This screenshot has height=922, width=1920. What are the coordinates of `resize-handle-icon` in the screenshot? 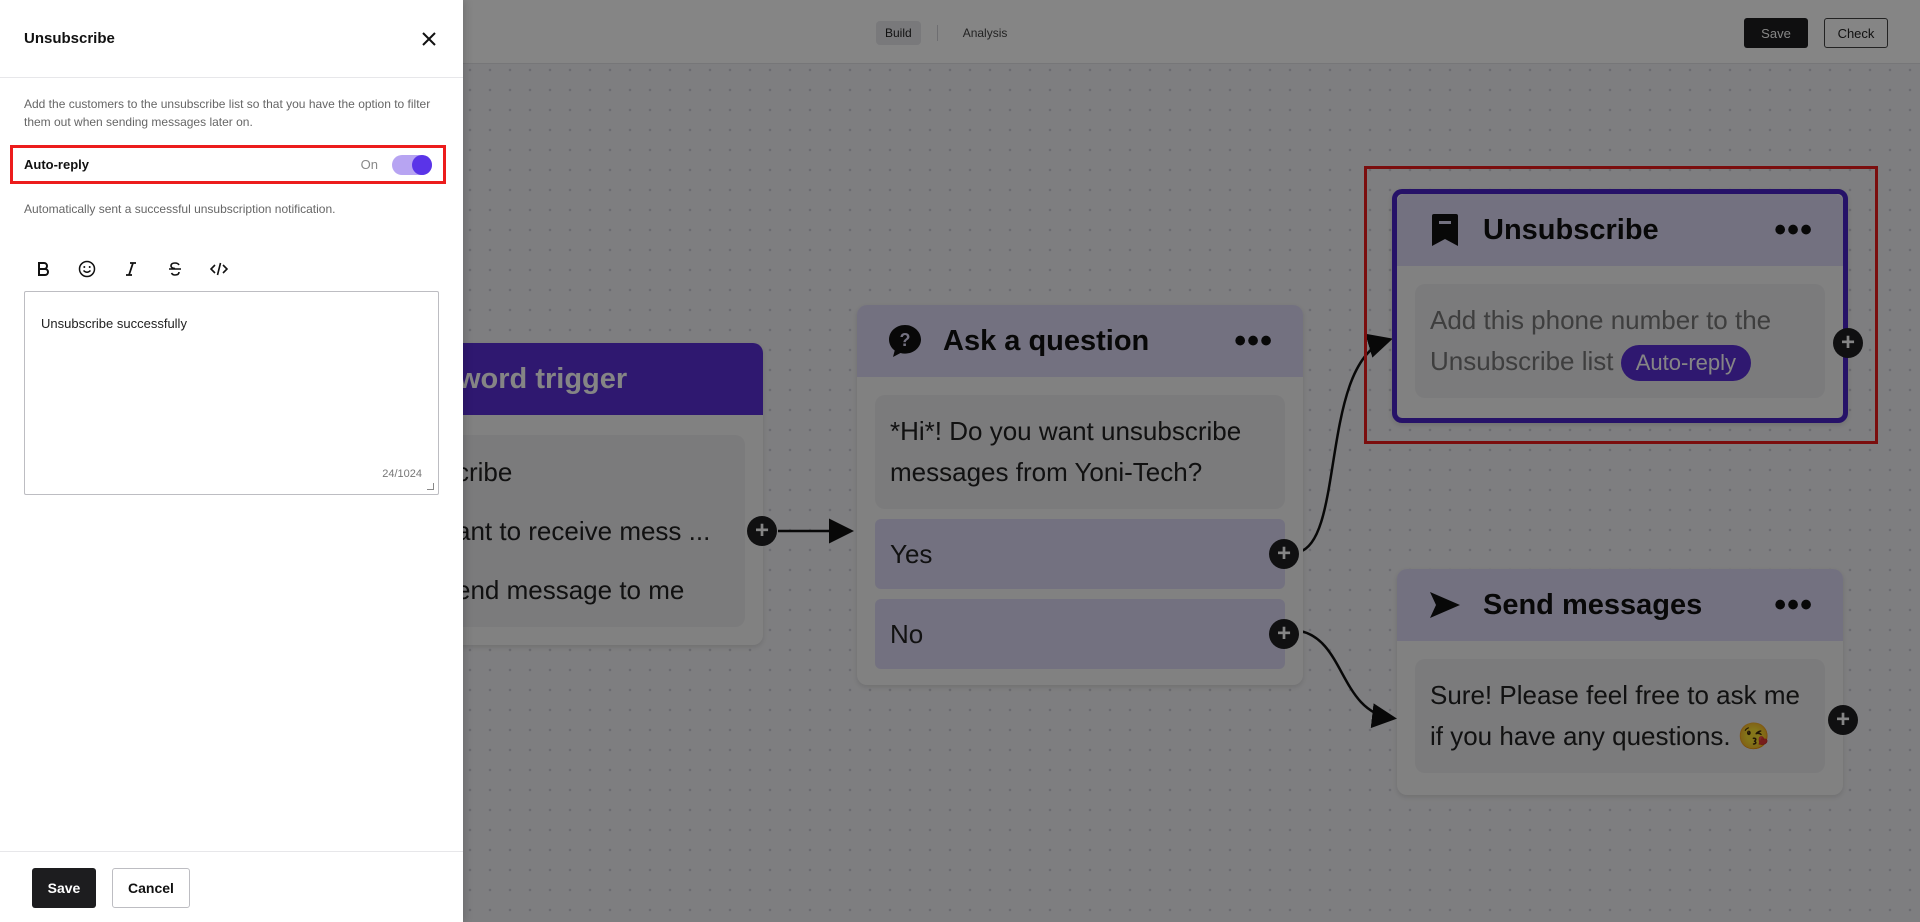 It's located at (430, 486).